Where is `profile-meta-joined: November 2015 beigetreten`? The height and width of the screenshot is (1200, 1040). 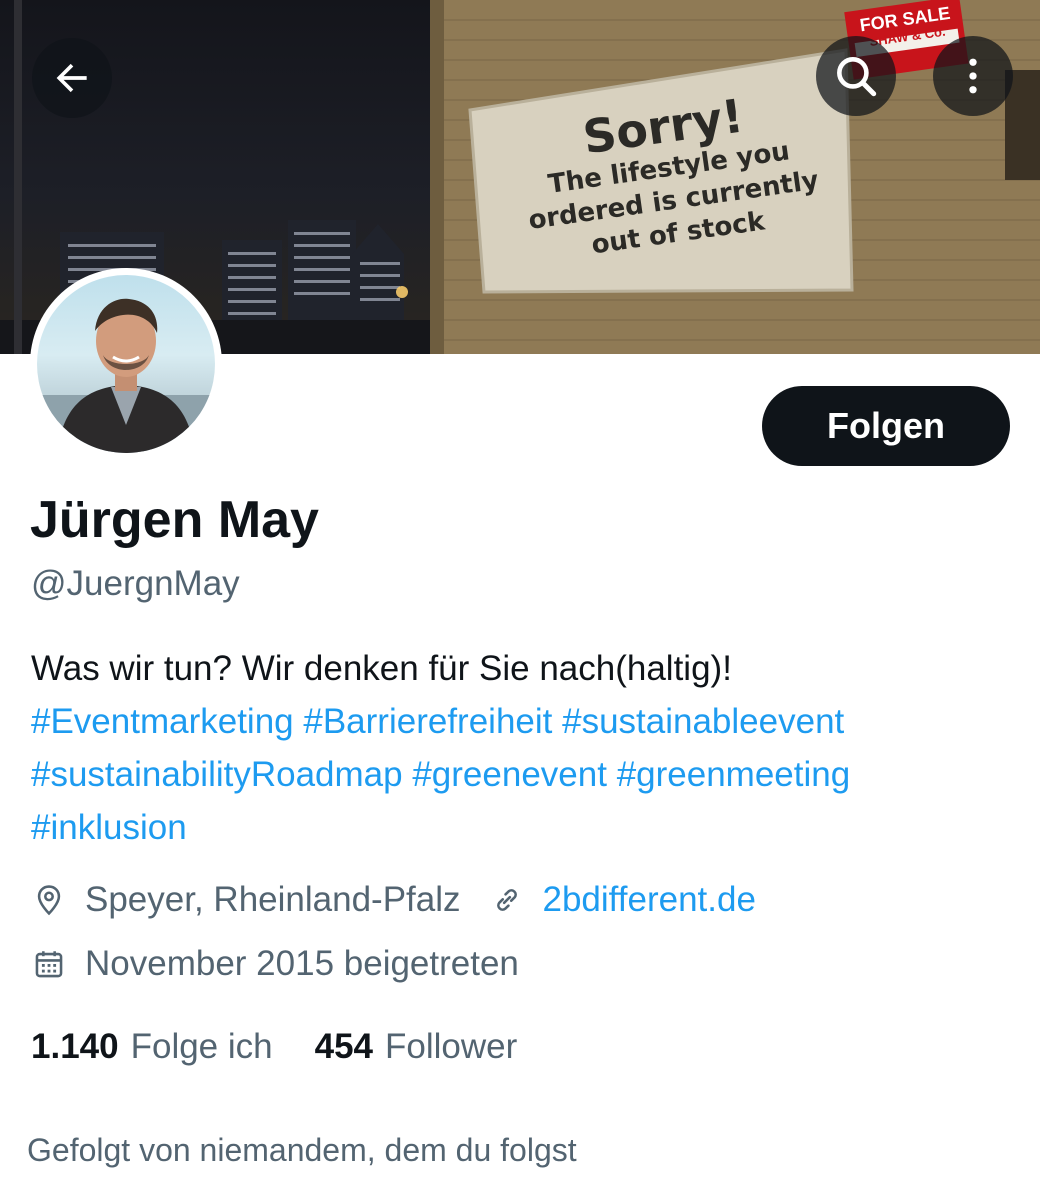 profile-meta-joined: November 2015 beigetreten is located at coordinates (275, 964).